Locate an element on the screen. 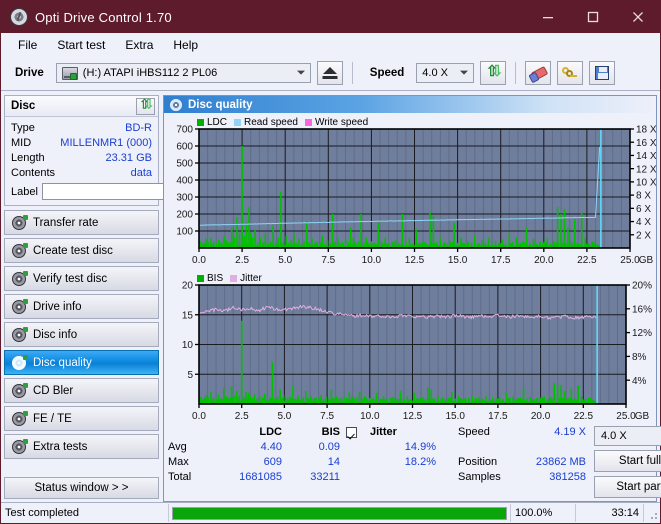 The width and height of the screenshot is (661, 524). maximize-icon is located at coordinates (592, 17).